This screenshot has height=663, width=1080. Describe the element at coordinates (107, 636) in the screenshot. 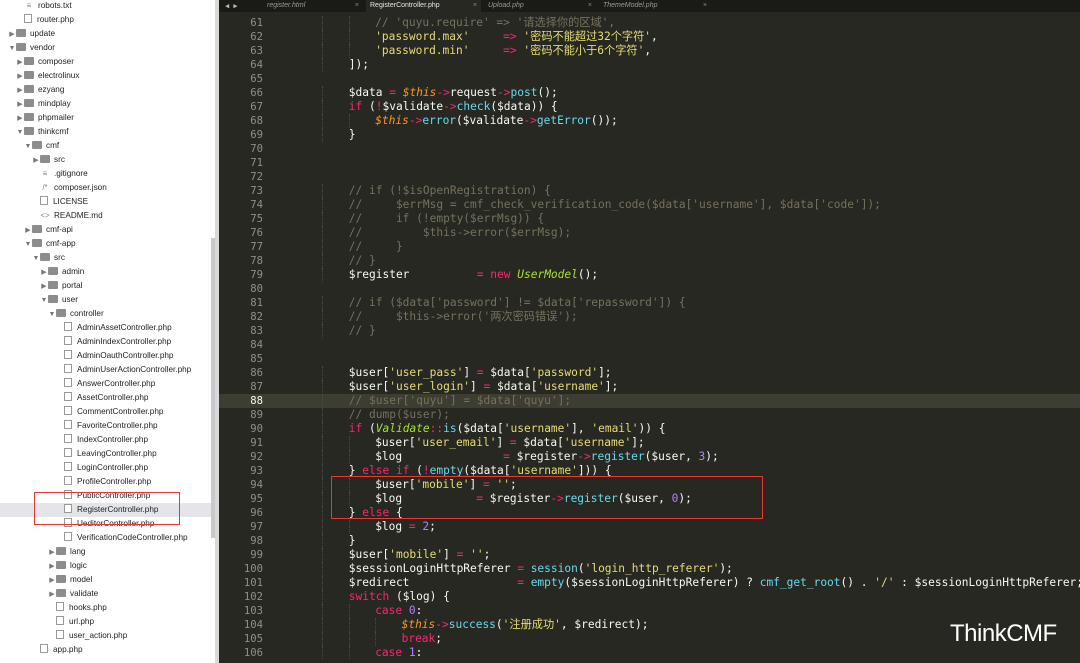

I see `tree-file: user_action.php` at that location.